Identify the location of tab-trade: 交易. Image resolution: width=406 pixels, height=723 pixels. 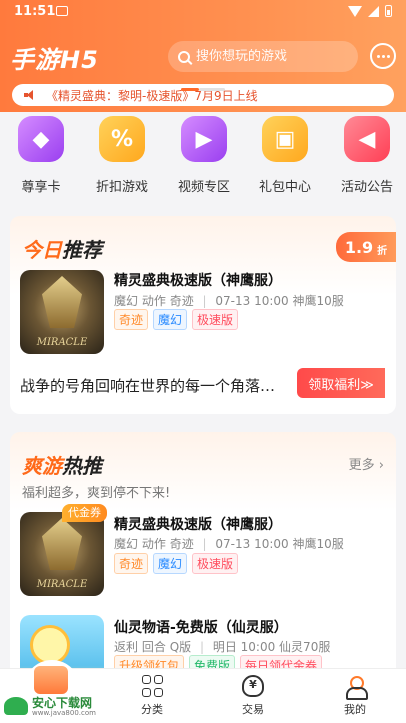
(253, 696).